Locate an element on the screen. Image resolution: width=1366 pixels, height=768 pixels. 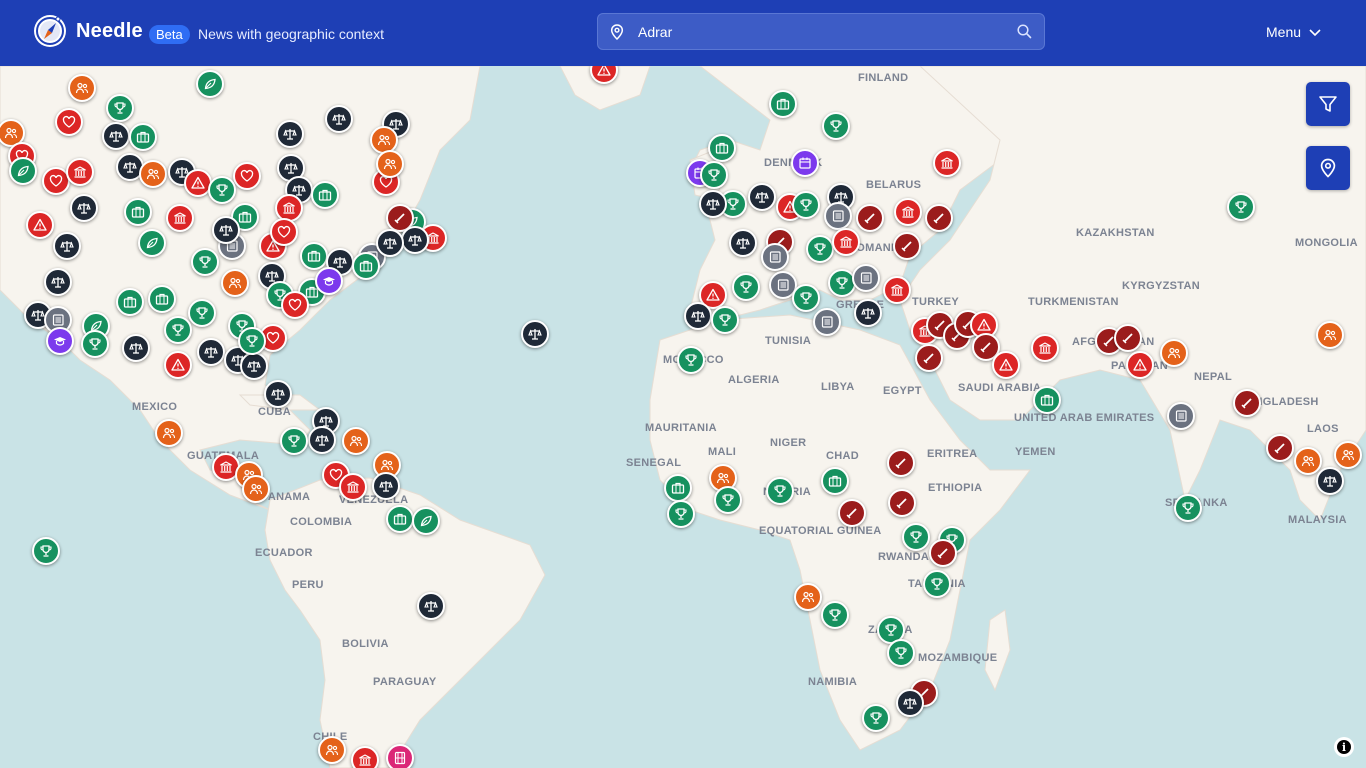
search-input is located at coordinates (818, 32).